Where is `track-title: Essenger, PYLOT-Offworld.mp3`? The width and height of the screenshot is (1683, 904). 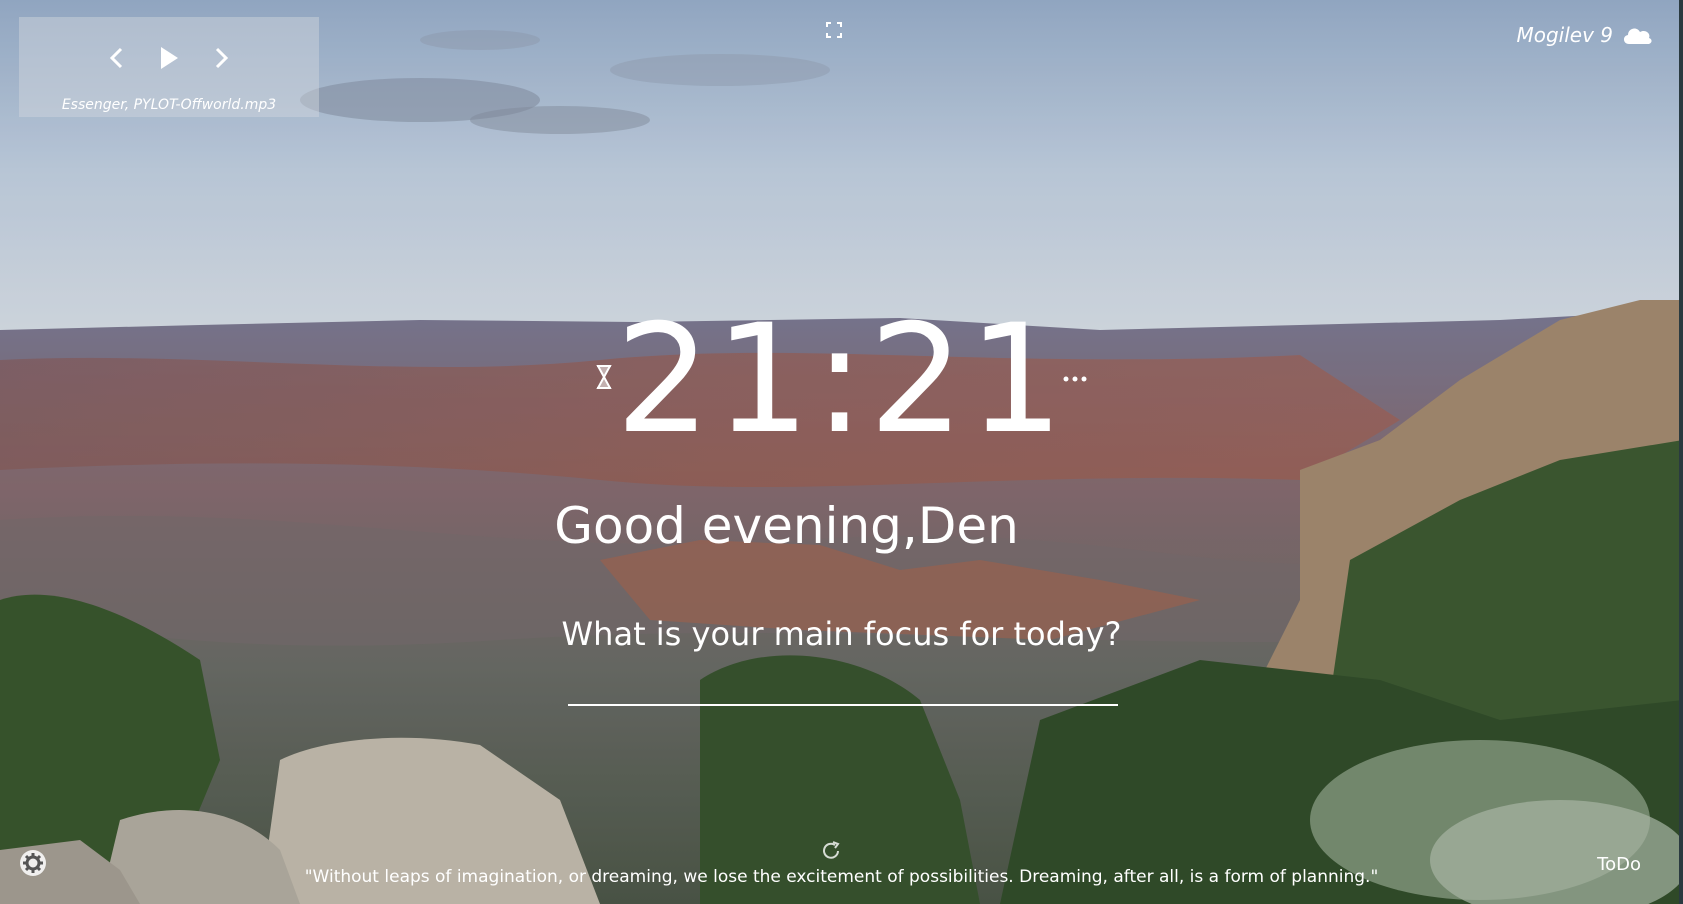 track-title: Essenger, PYLOT-Offworld.mp3 is located at coordinates (169, 105).